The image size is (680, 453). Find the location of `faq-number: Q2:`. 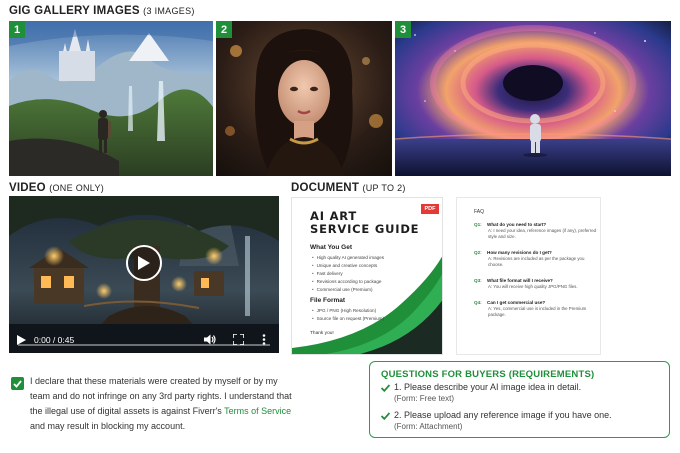

faq-number: Q2: is located at coordinates (478, 252).